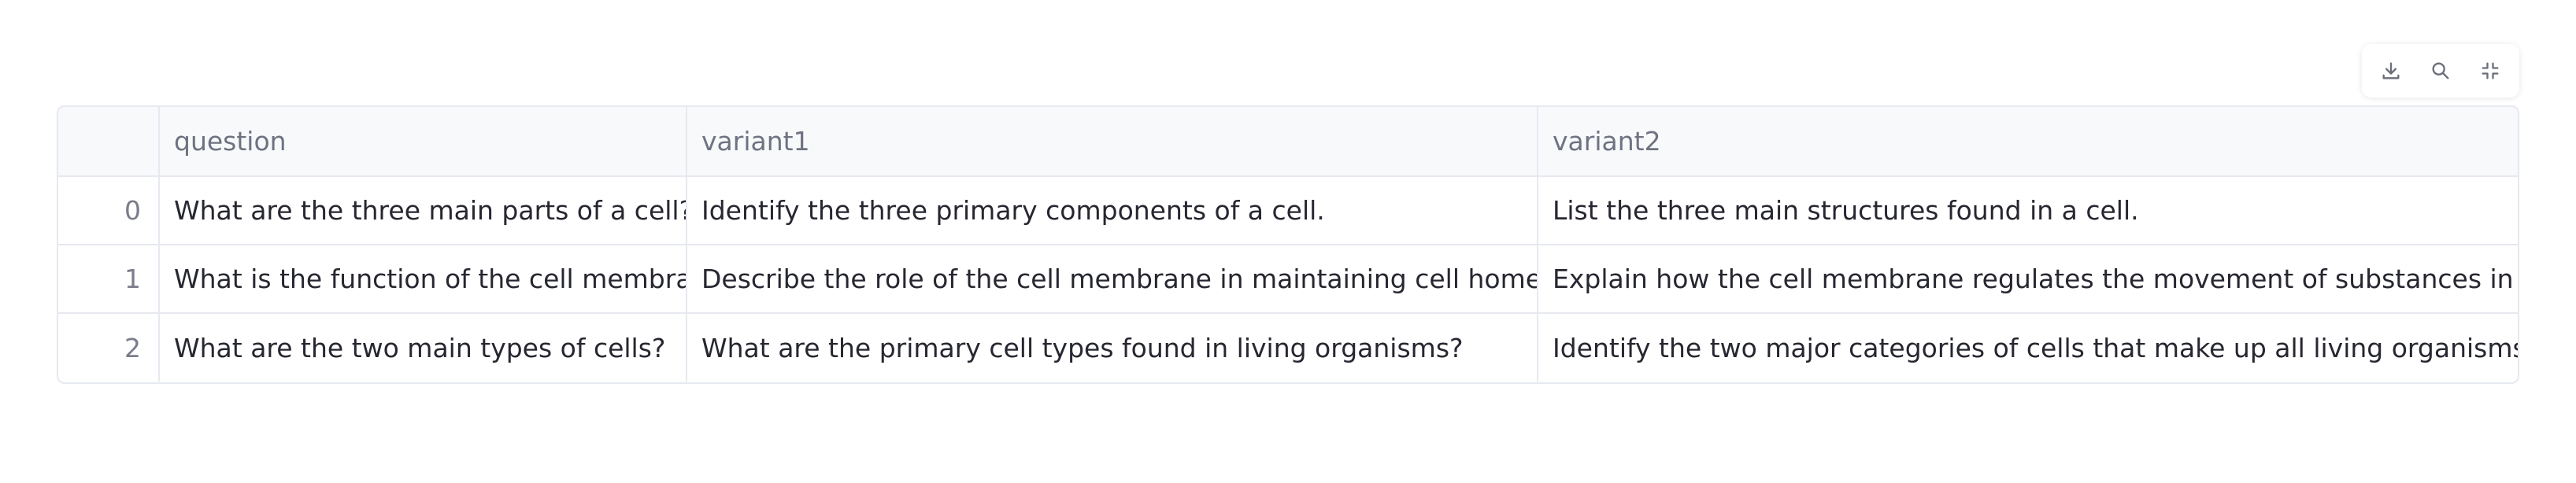 This screenshot has height=483, width=2576. I want to click on dataframe-toolbar, so click(2440, 71).